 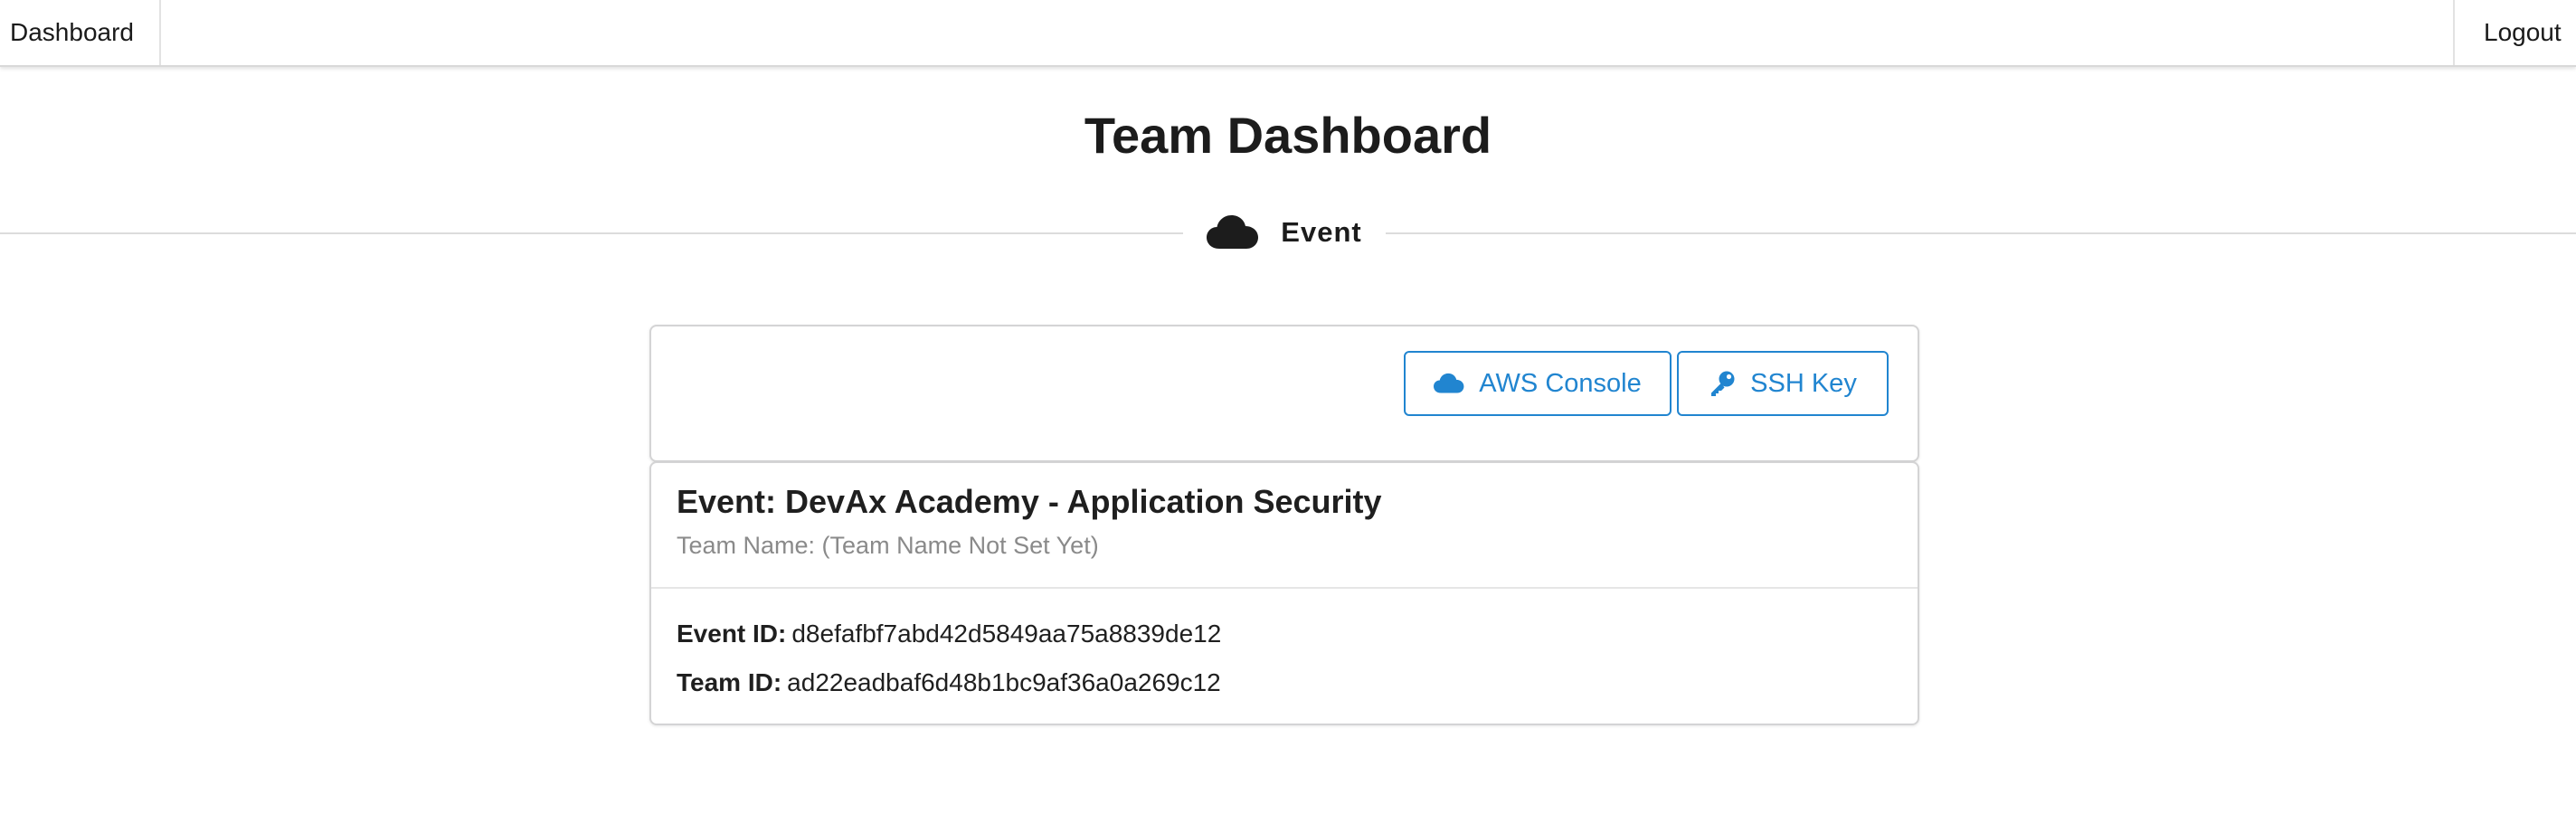 I want to click on ssh-key-button: SSH Key, so click(x=1783, y=383).